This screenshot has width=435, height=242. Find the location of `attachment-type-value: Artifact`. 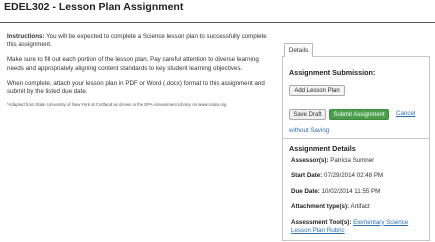

attachment-type-value: Artifact is located at coordinates (359, 207).